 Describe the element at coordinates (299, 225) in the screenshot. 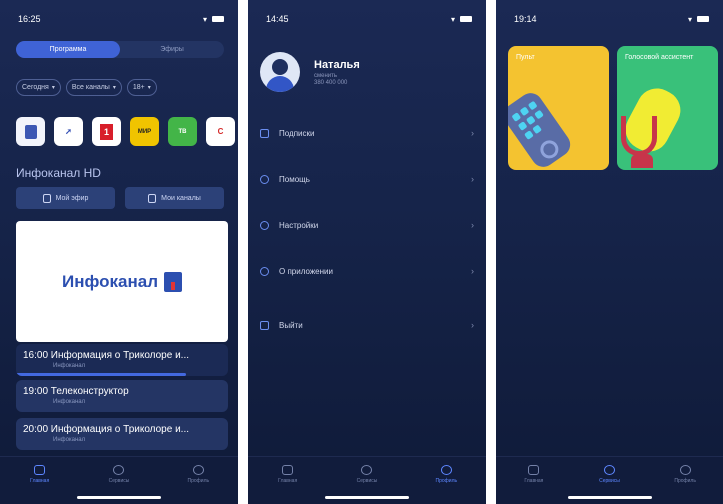

I see `menu-label: Настройки` at that location.